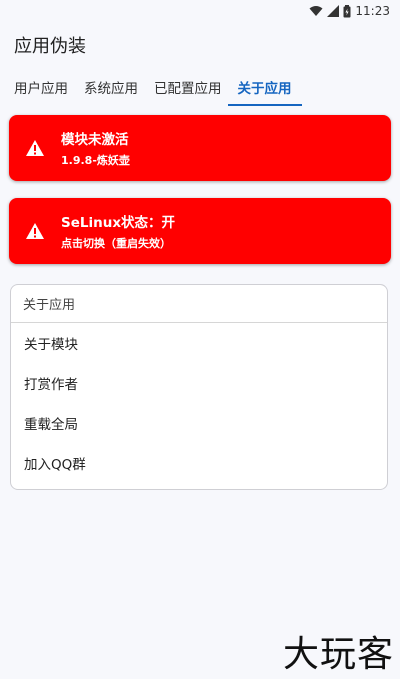 The height and width of the screenshot is (679, 400). Describe the element at coordinates (188, 87) in the screenshot. I see `tab-configured-apps: 已配置应用` at that location.